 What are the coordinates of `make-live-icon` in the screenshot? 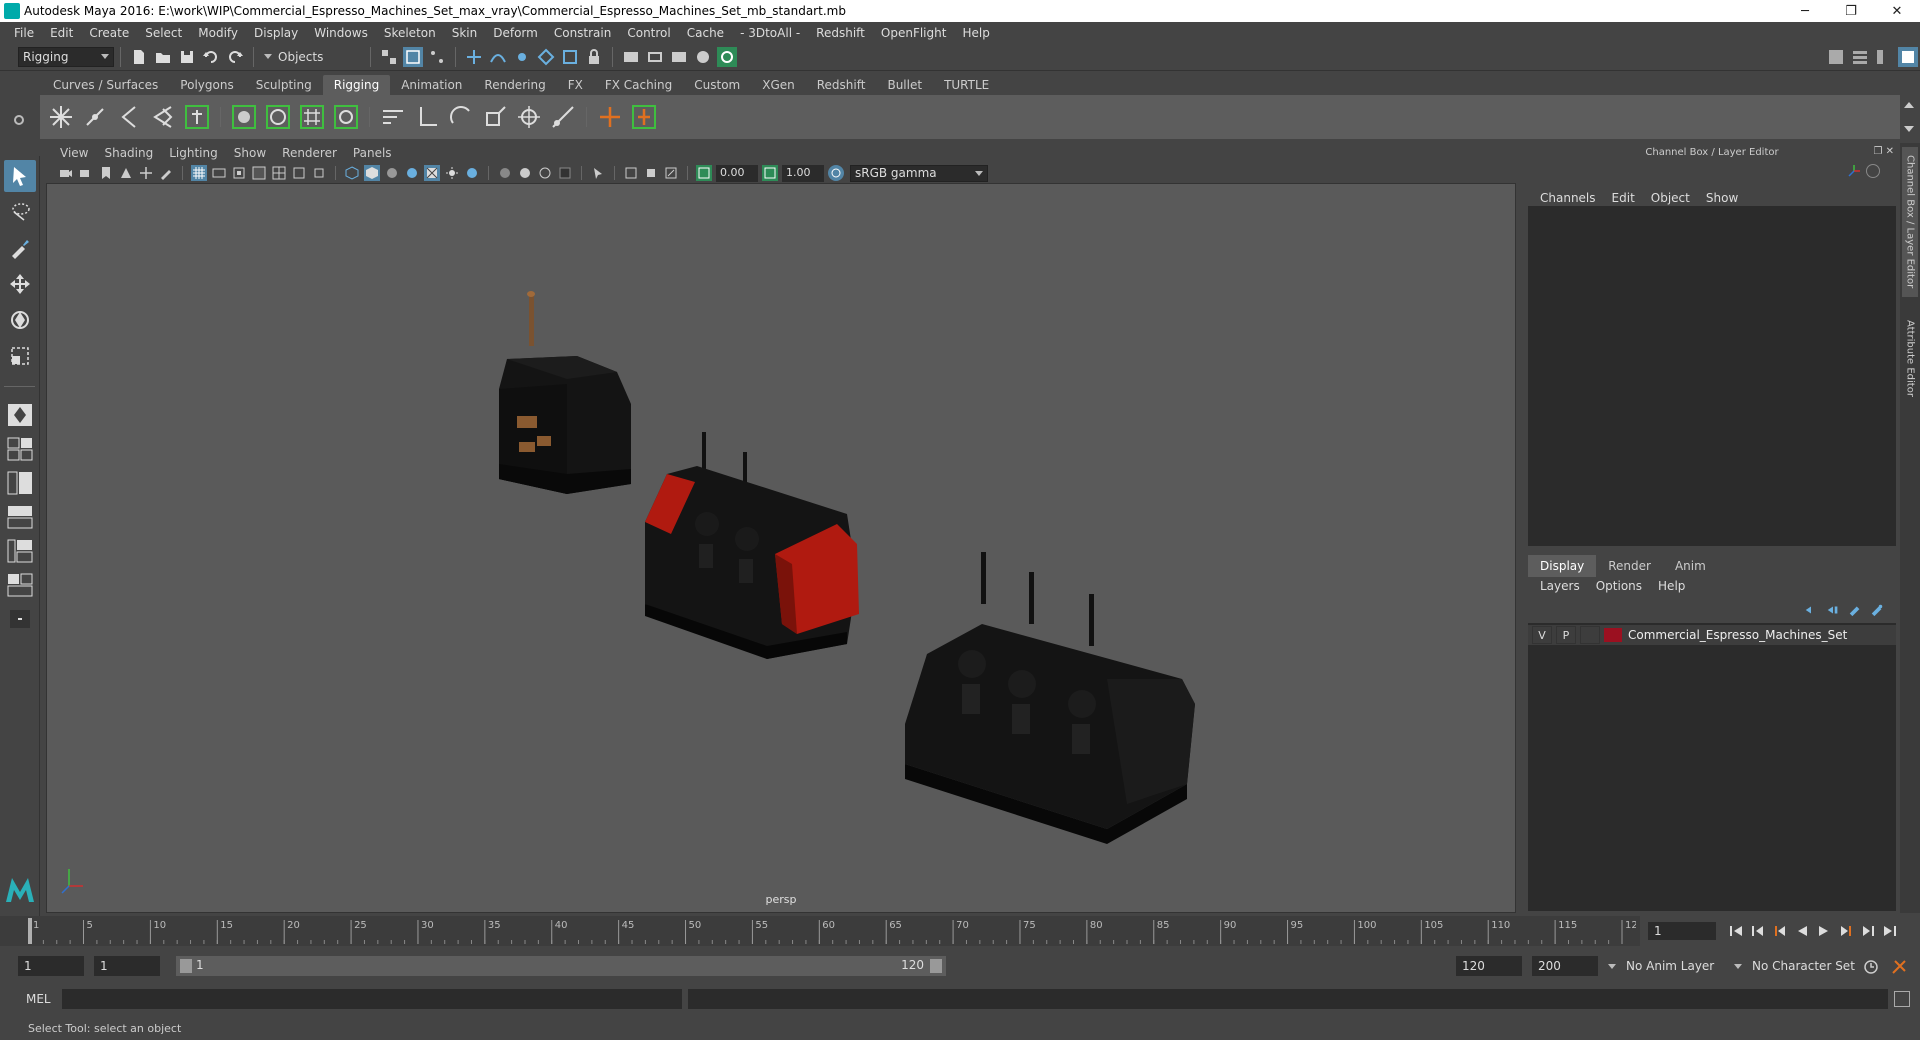 It's located at (570, 57).